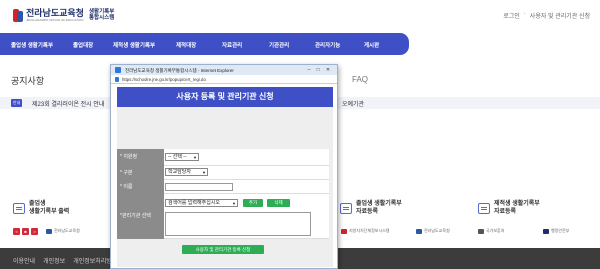 The width and height of the screenshot is (600, 269). I want to click on minimize-icon: –, so click(309, 70).